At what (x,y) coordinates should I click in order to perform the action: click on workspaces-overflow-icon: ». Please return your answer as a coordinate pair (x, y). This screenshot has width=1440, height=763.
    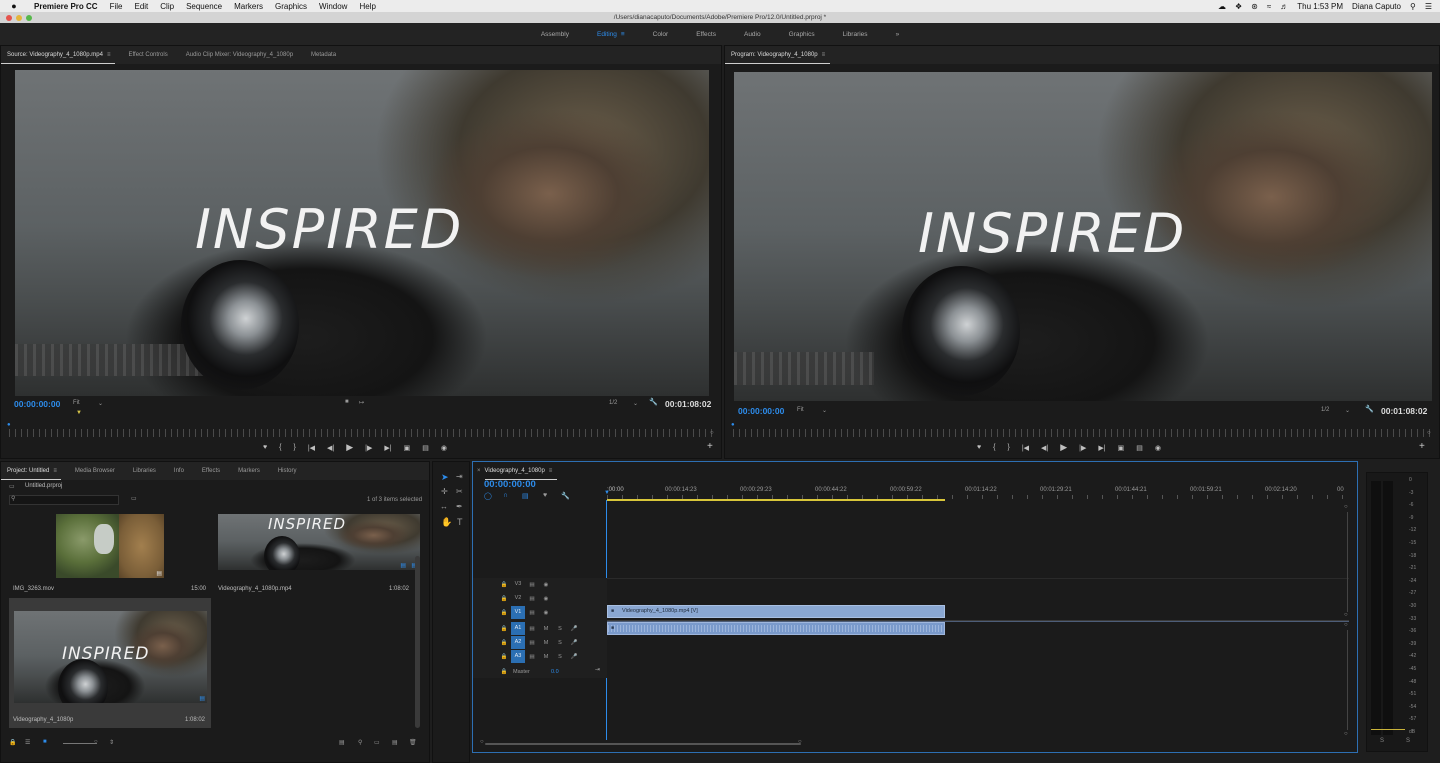
    Looking at the image, I should click on (898, 34).